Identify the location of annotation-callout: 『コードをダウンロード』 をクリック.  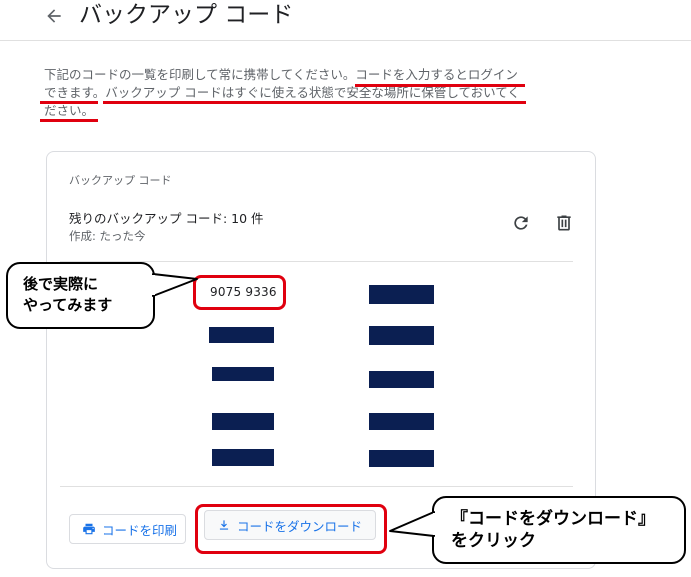
(537, 530).